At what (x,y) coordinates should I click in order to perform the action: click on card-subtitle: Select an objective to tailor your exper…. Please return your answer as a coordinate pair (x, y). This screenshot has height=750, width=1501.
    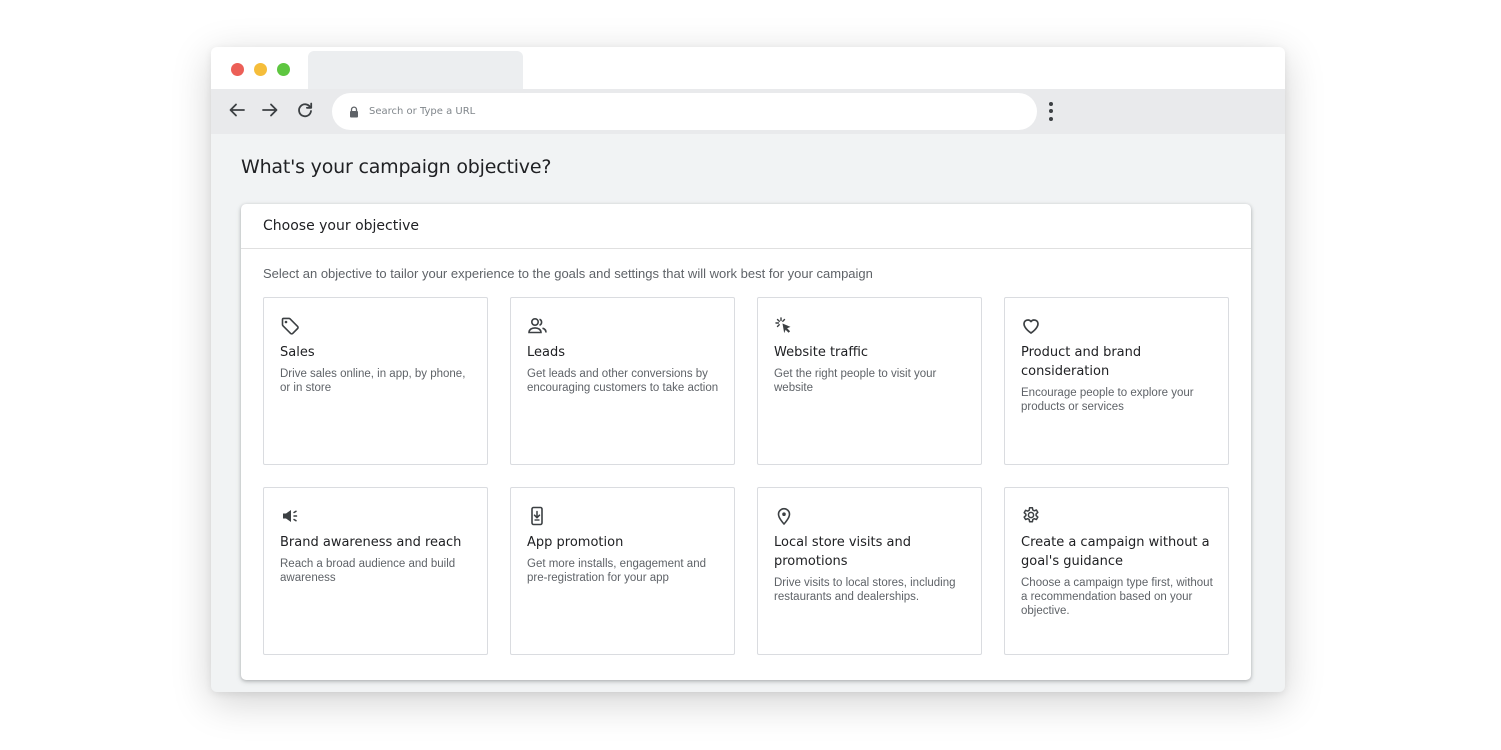
    Looking at the image, I should click on (568, 273).